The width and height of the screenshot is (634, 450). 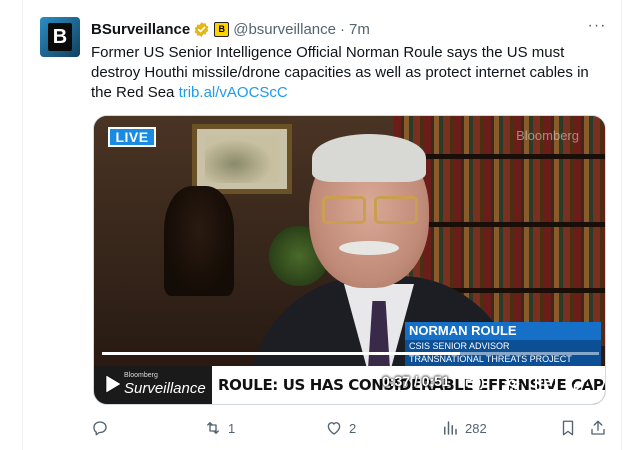 I want to click on views-button: 282, so click(x=464, y=428).